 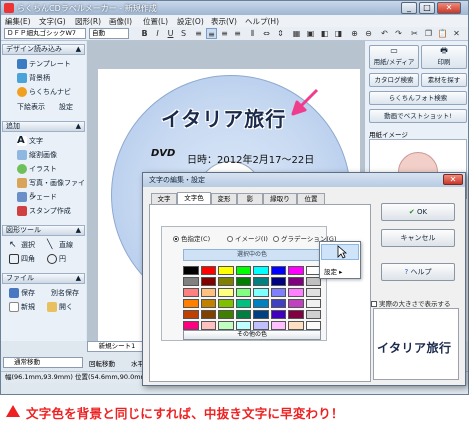 I want to click on underline-button: U, so click(x=170, y=33).